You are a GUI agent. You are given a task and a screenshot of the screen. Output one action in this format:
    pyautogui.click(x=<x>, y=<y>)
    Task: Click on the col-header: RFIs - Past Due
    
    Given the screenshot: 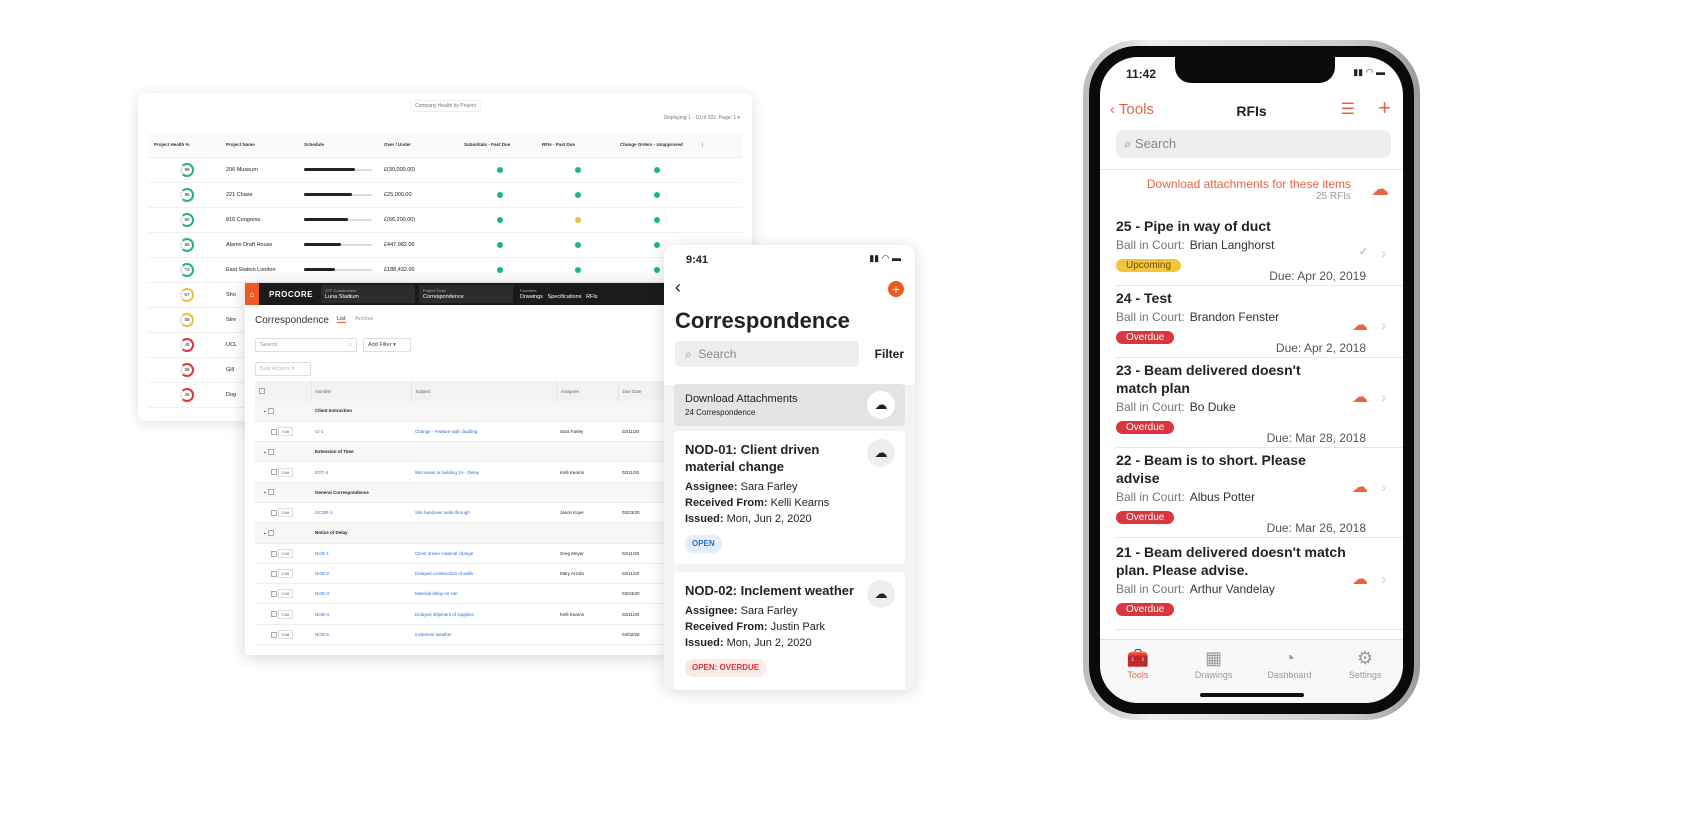 What is the action you would take?
    pyautogui.click(x=575, y=145)
    